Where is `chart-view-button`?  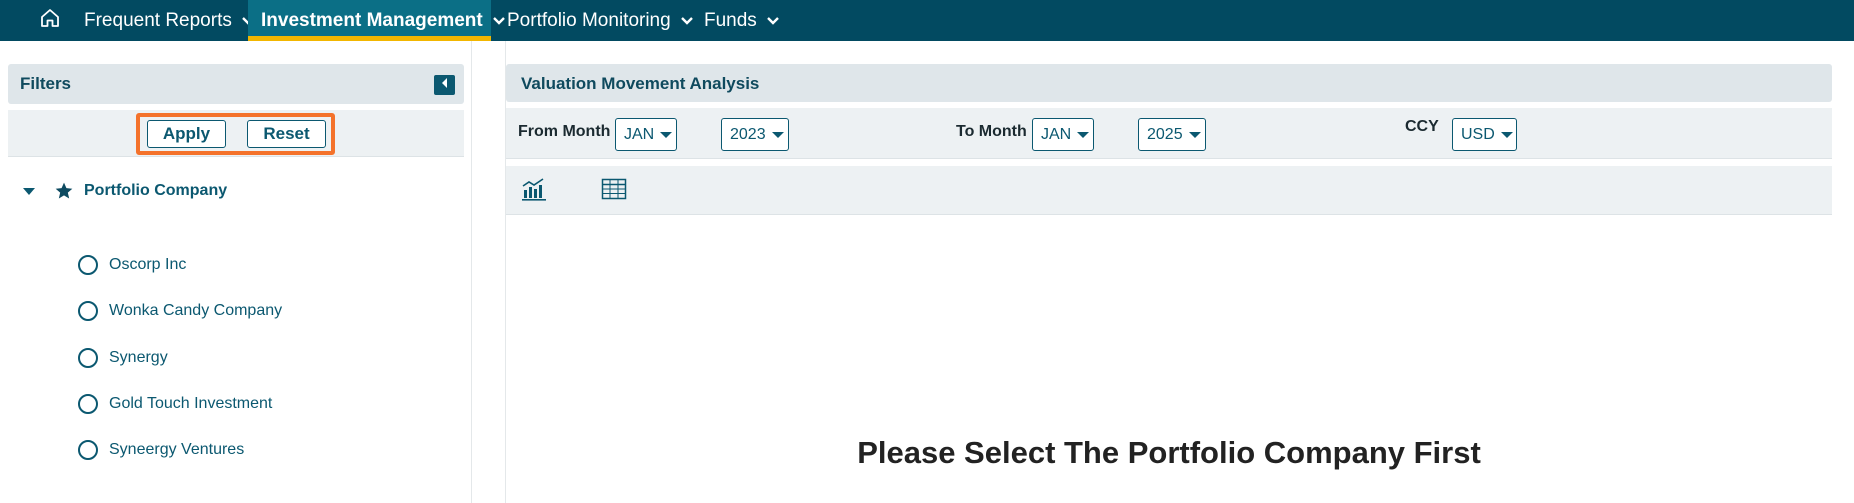
chart-view-button is located at coordinates (534, 191).